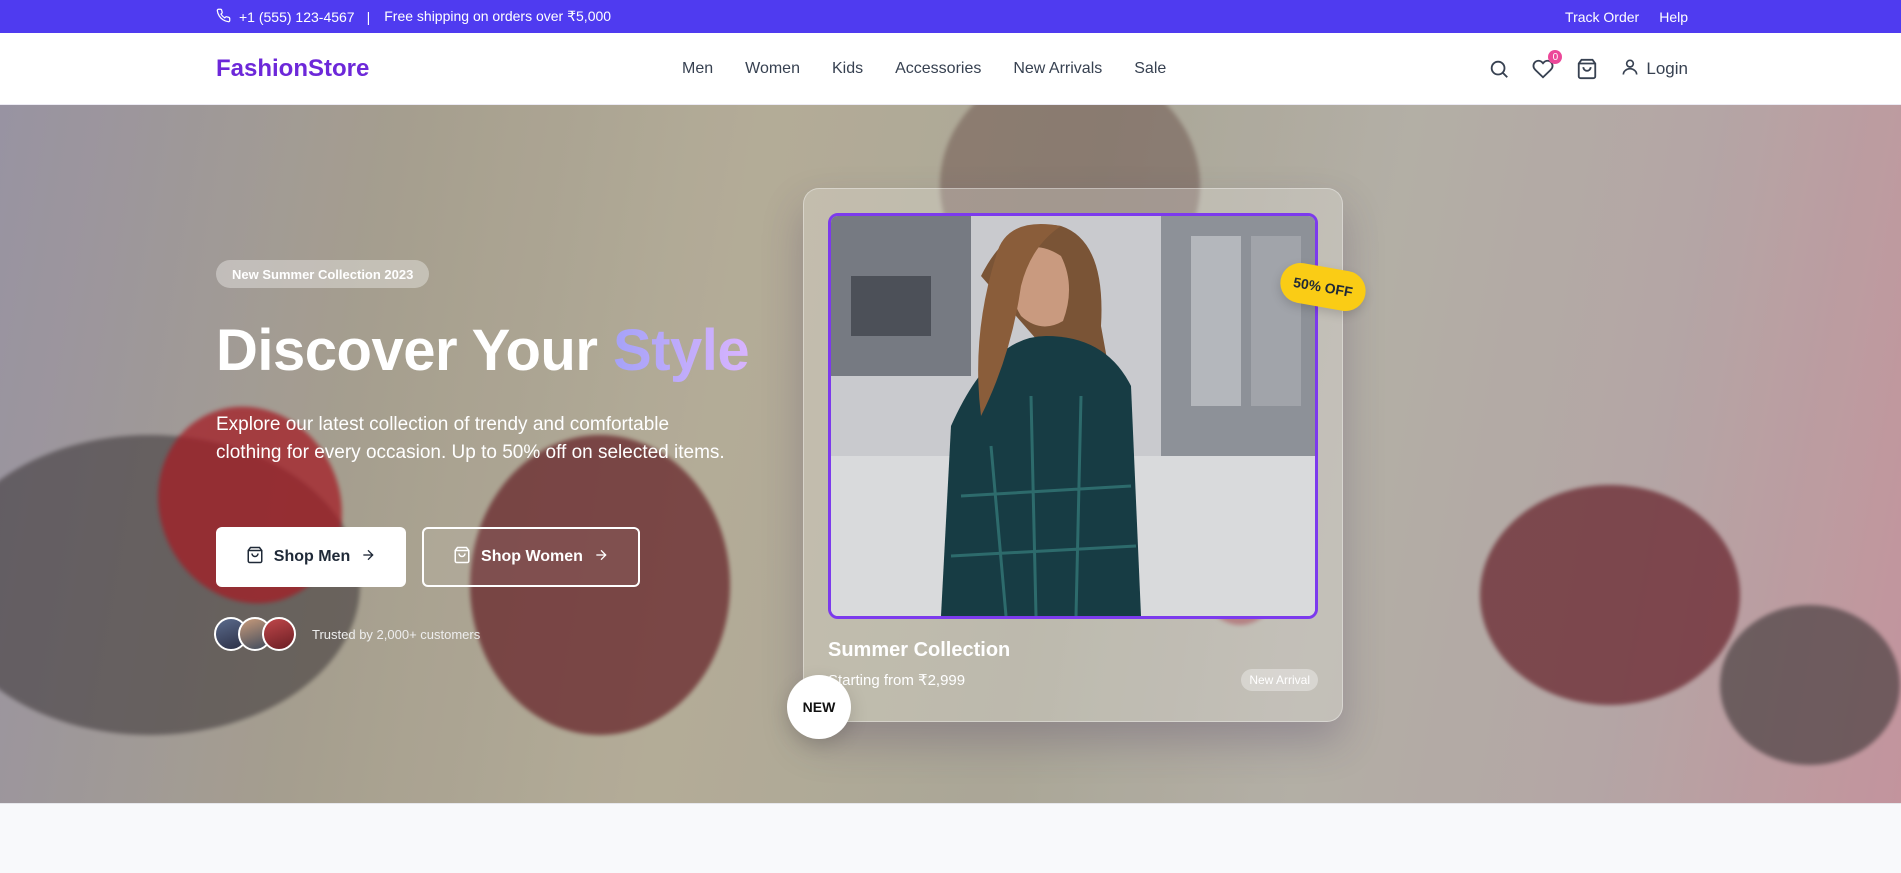 The height and width of the screenshot is (873, 1901). What do you see at coordinates (407, 350) in the screenshot?
I see `hero-title-main: Discover Your` at bounding box center [407, 350].